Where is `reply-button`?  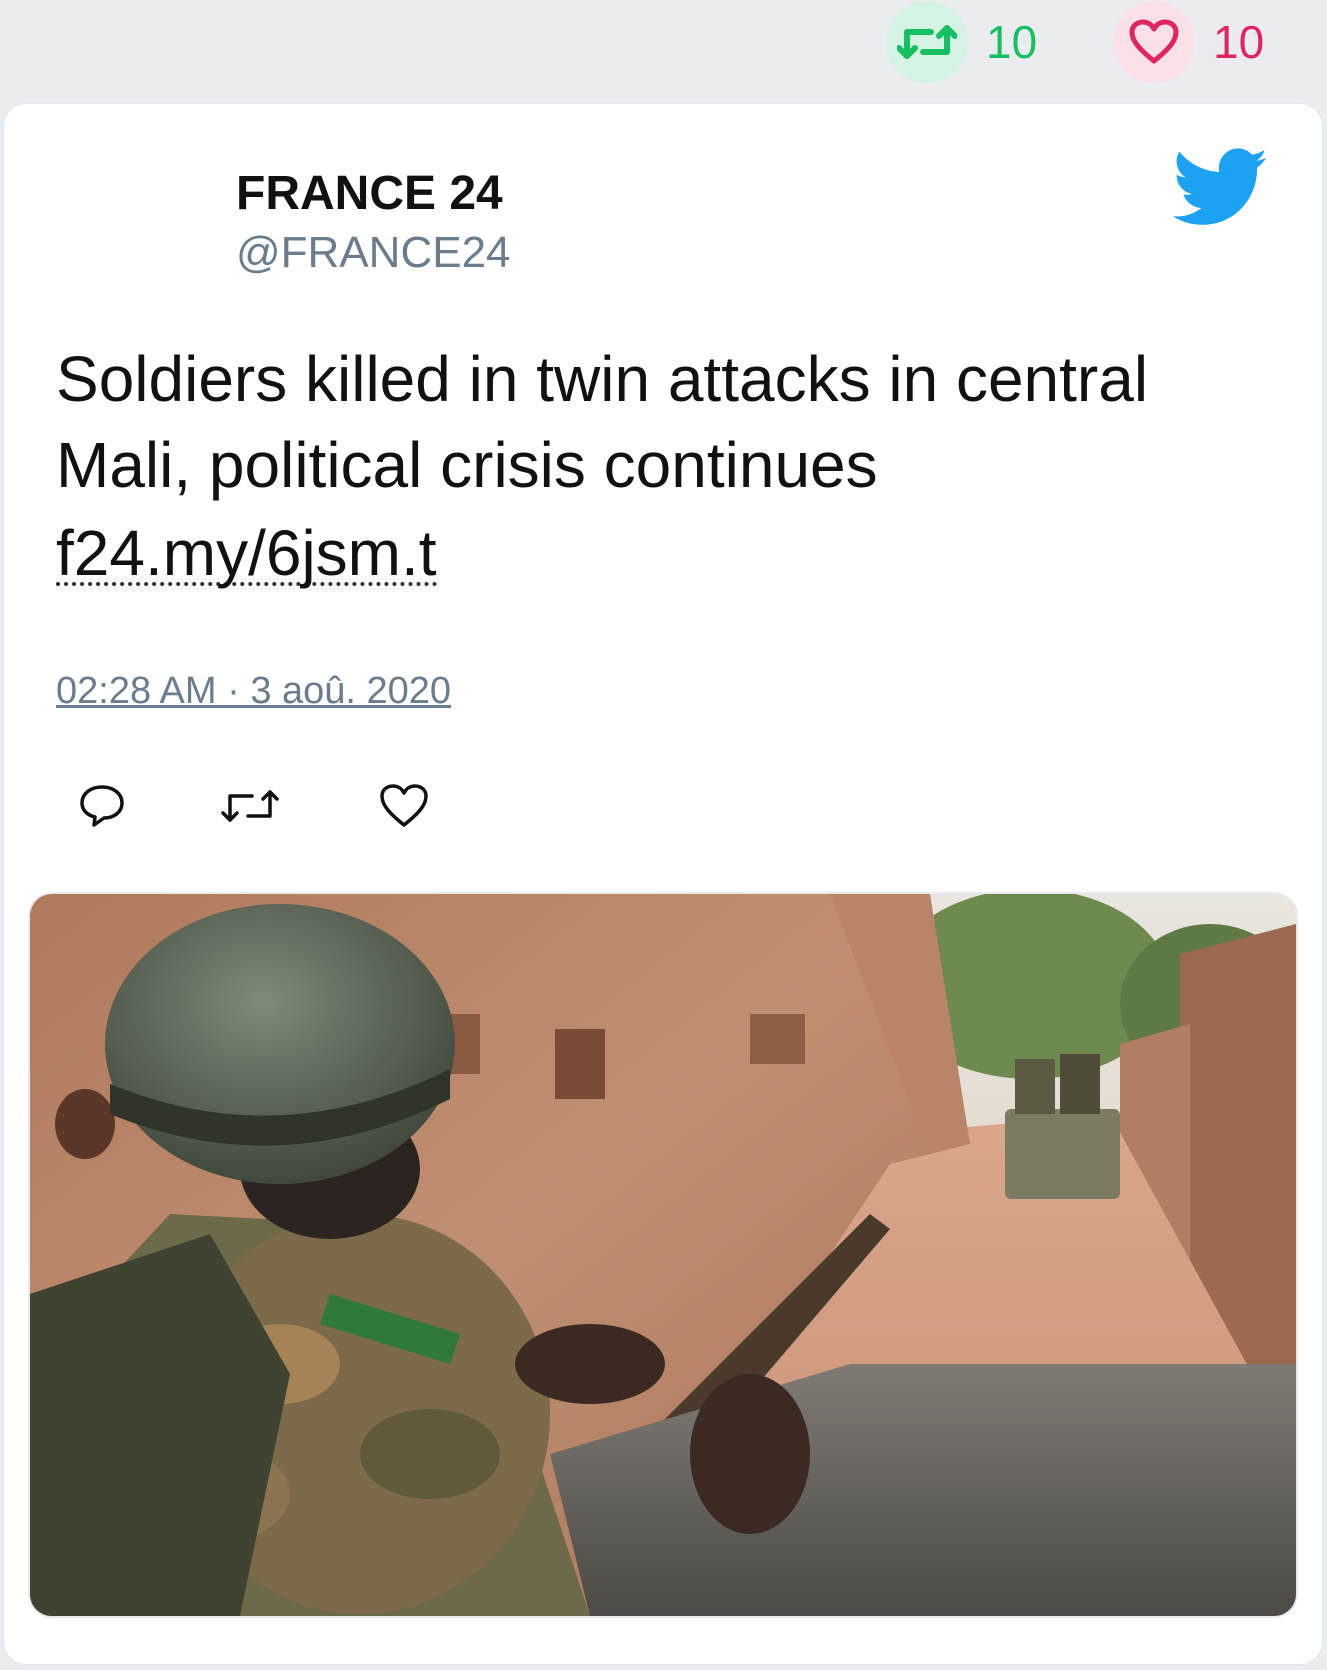 reply-button is located at coordinates (102, 806).